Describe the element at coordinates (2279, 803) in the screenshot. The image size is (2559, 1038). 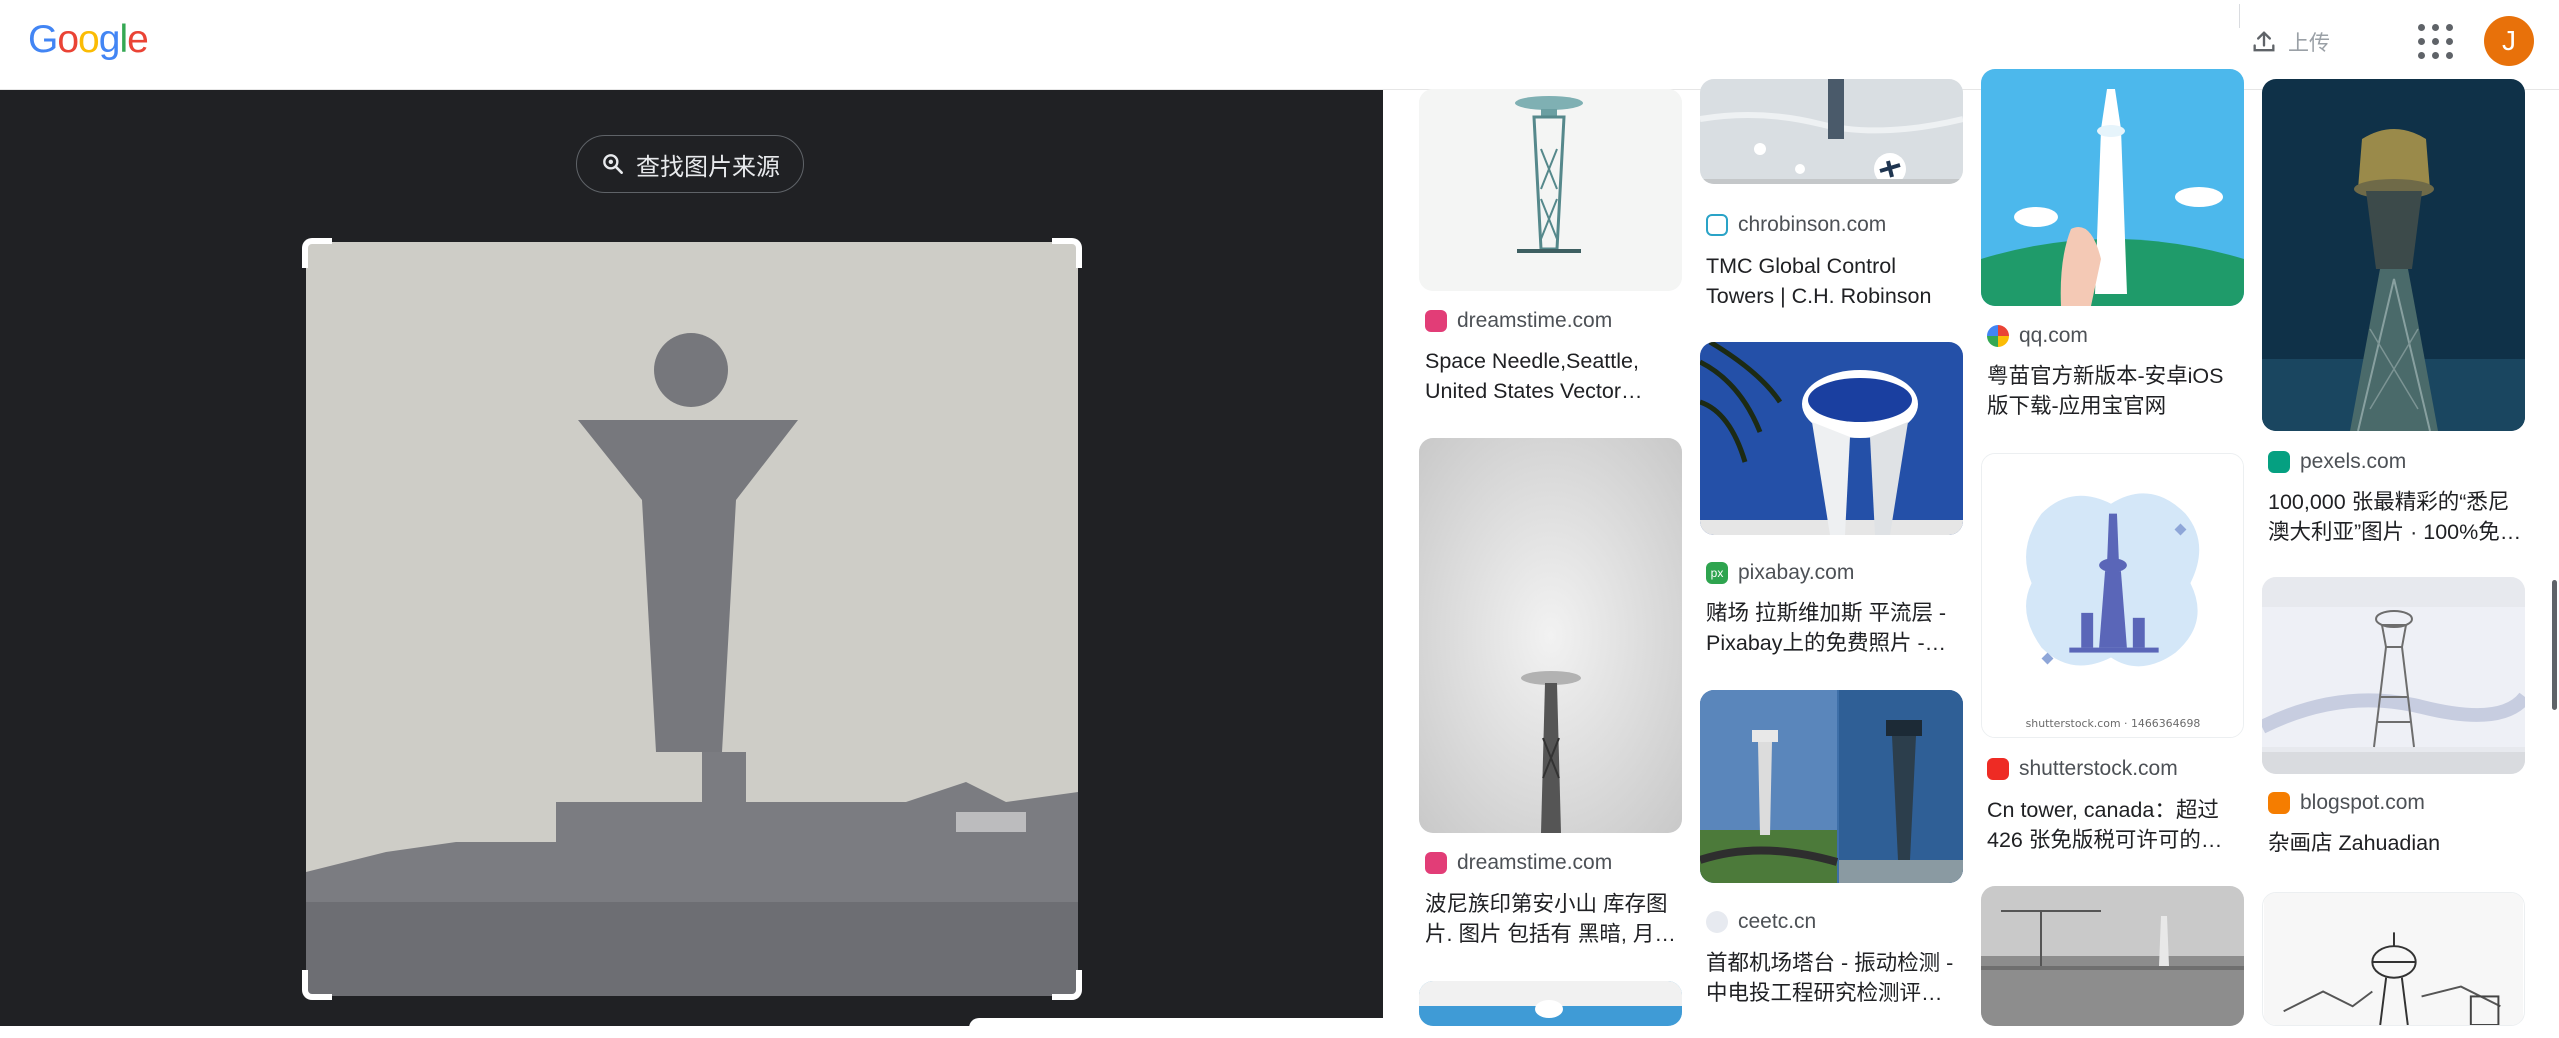
I see `blogspot-favicon` at that location.